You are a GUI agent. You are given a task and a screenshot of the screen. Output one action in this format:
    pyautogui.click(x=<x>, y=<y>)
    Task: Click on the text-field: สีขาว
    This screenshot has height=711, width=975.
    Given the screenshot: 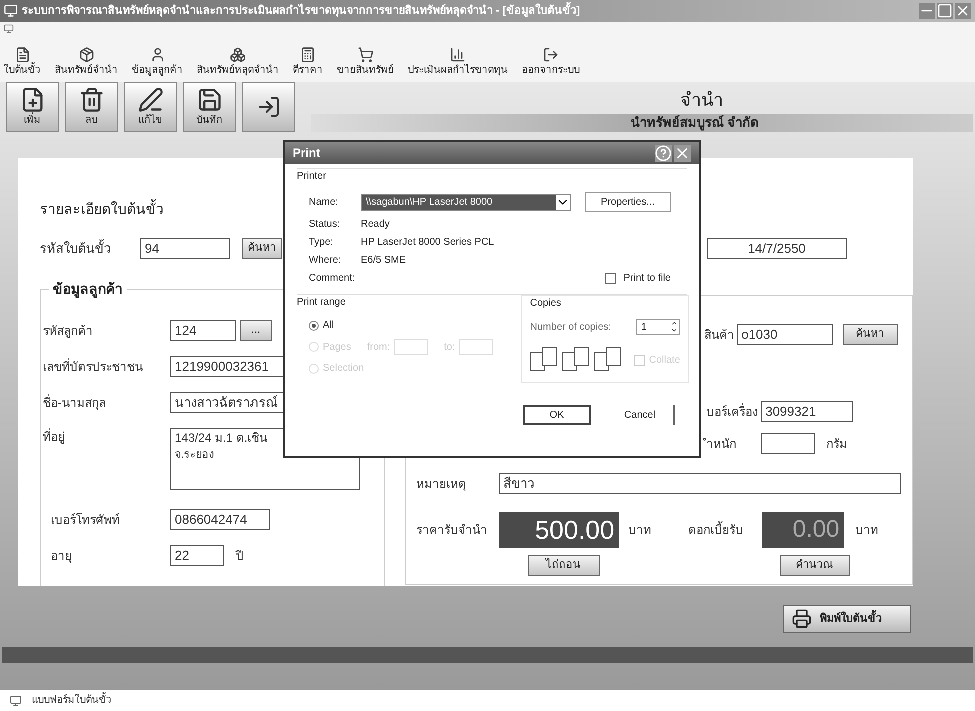 What is the action you would take?
    pyautogui.click(x=699, y=483)
    